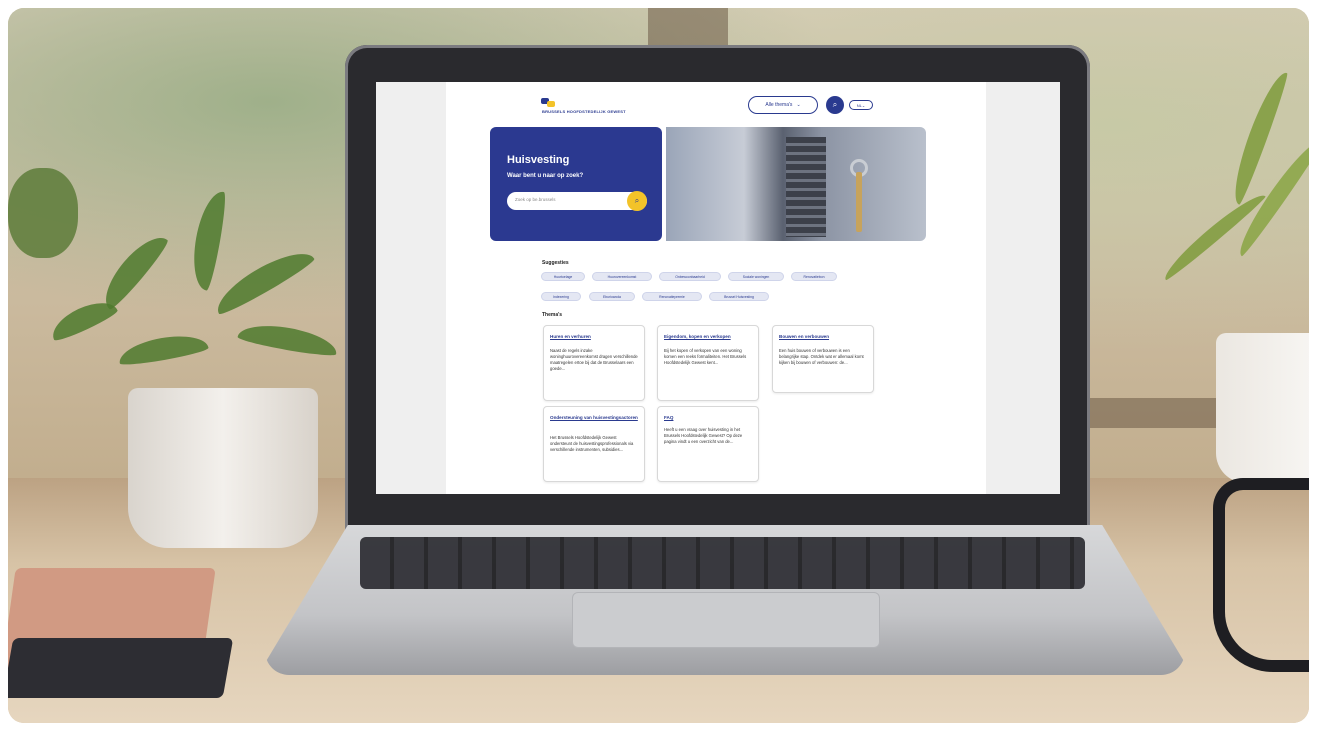  Describe the element at coordinates (594, 337) in the screenshot. I see `theme-card-title: Huren en verhuren` at that location.